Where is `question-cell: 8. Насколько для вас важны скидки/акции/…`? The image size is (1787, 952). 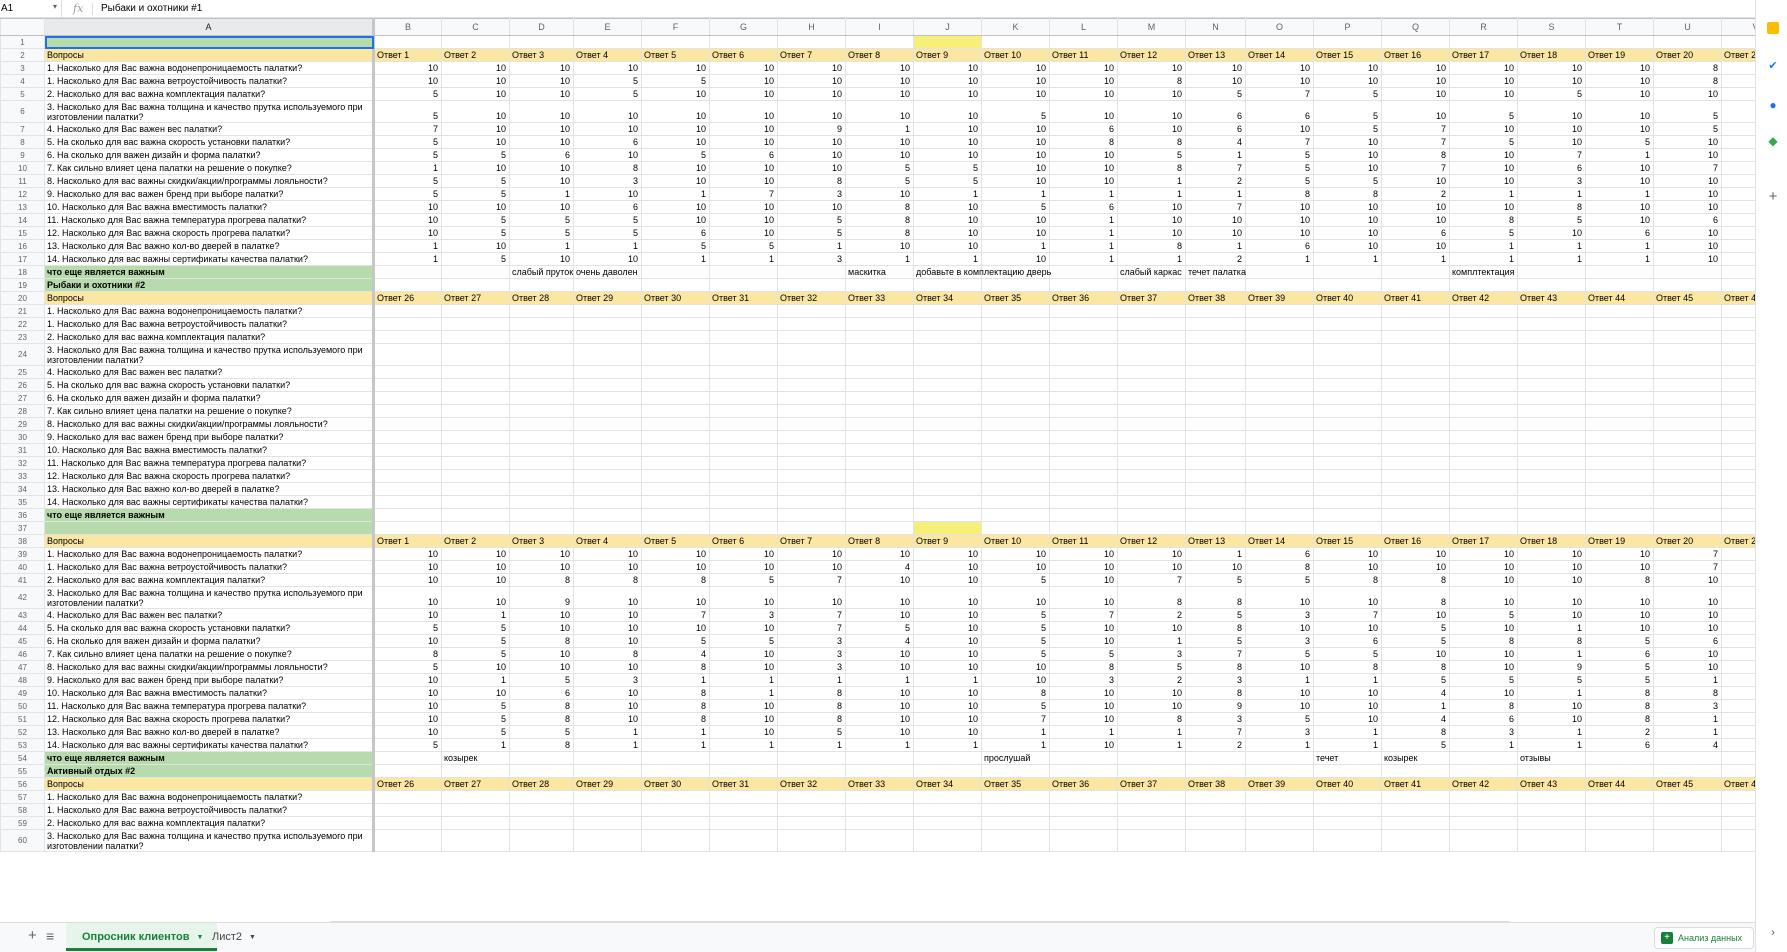
question-cell: 8. Насколько для вас важны скидки/акции/… is located at coordinates (209, 667).